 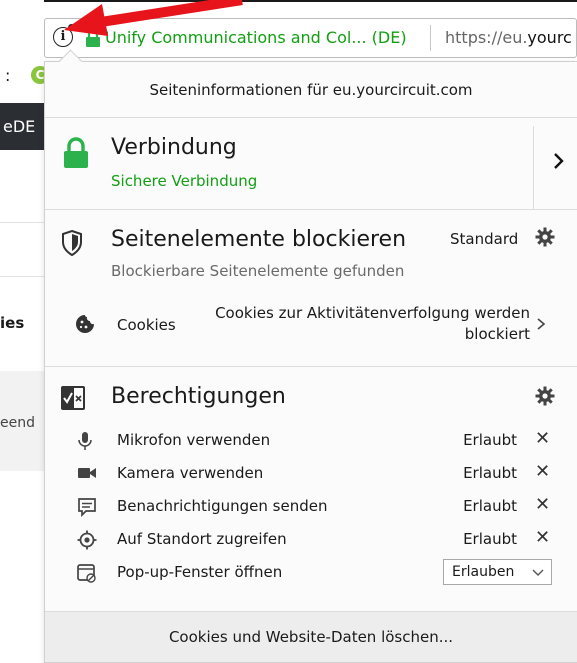 What do you see at coordinates (484, 239) in the screenshot?
I see `blocking-mode-label: Standard` at bounding box center [484, 239].